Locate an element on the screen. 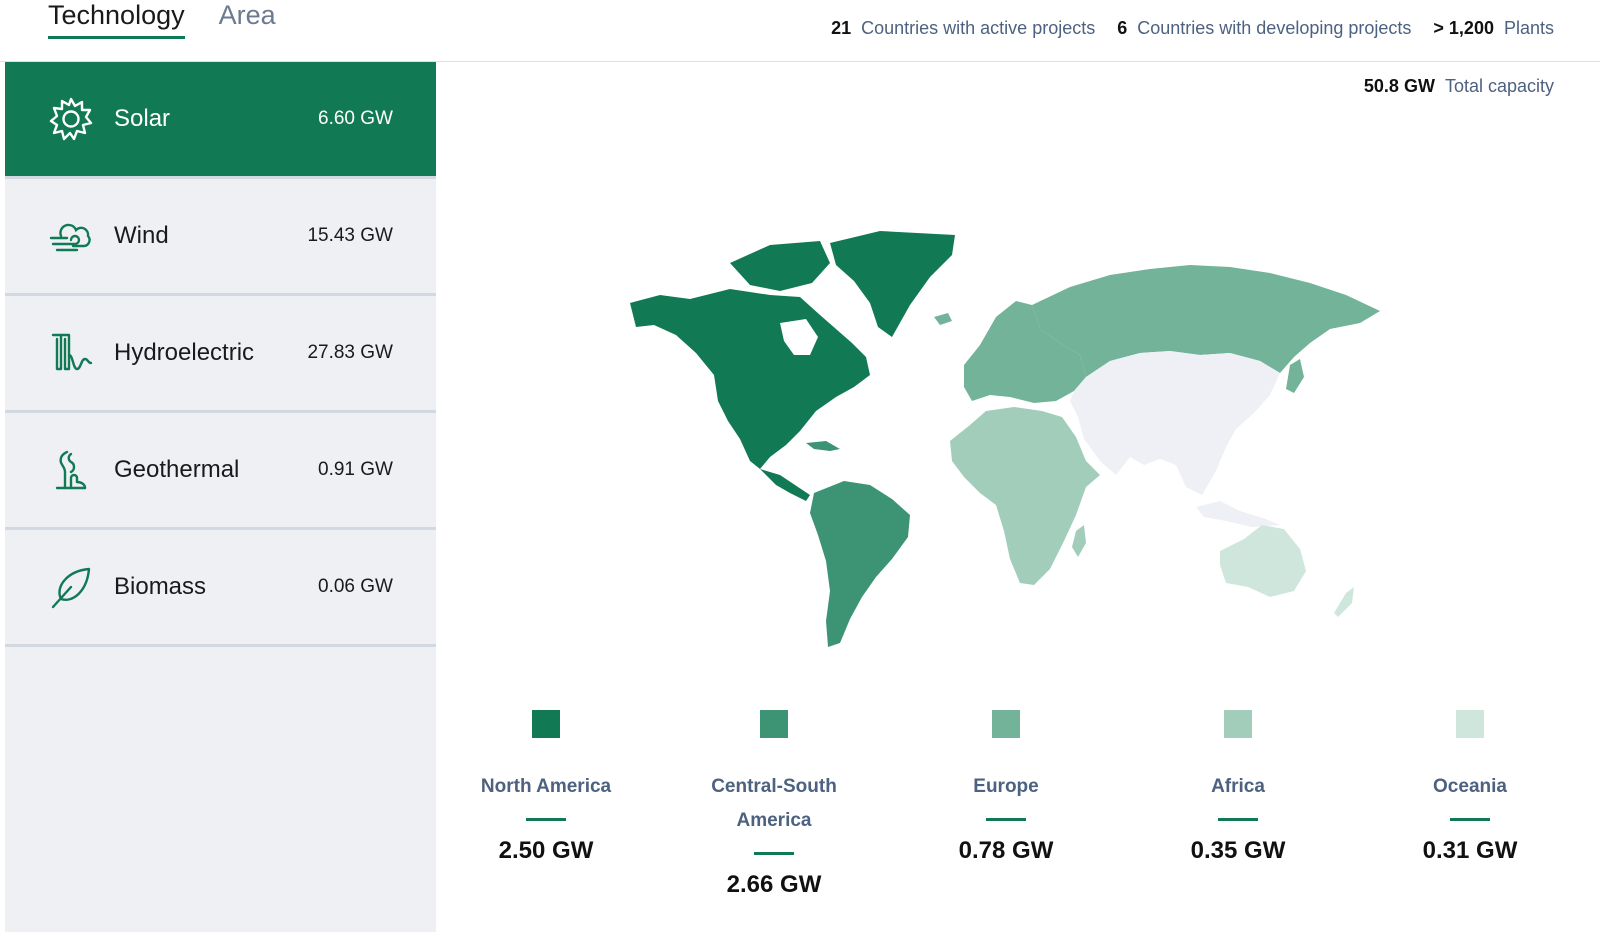 This screenshot has width=1600, height=932. stat-developing-countries: 6 Countries with developing projects is located at coordinates (1264, 28).